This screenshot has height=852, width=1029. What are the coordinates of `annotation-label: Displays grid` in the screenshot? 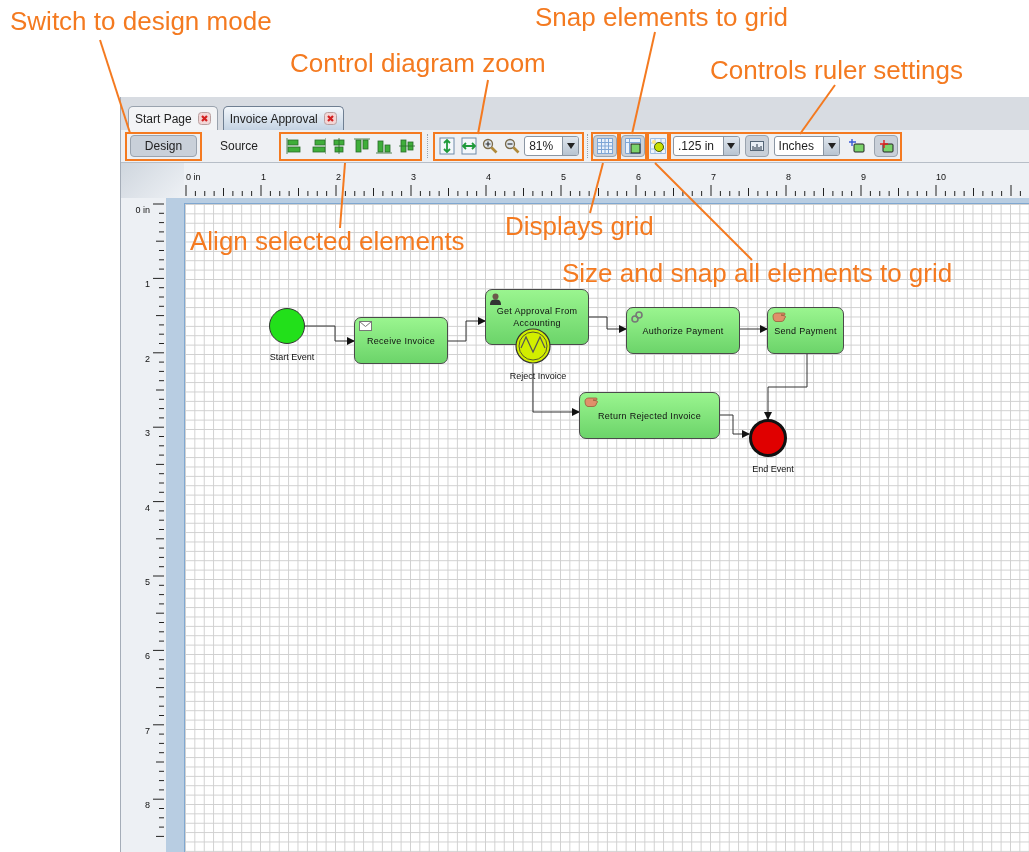 It's located at (579, 226).